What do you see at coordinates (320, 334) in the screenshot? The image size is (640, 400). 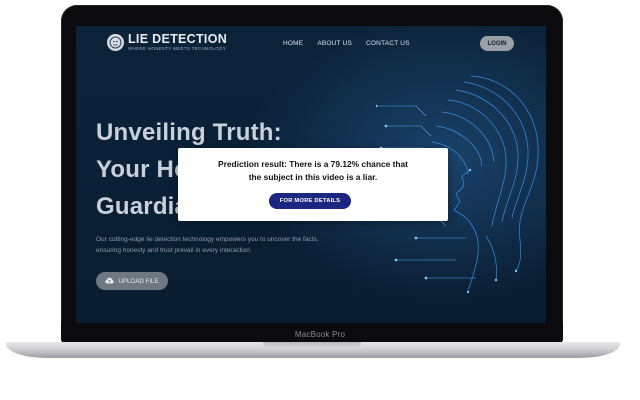 I see `device-model-label: MacBook Pro` at bounding box center [320, 334].